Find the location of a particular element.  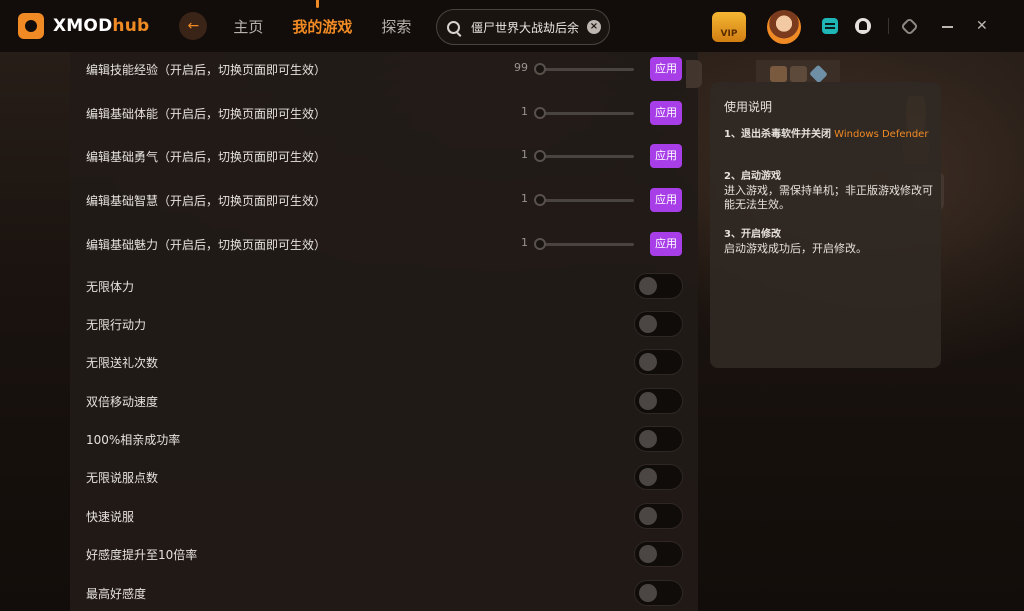

slider-label: 编辑基础体能（开启后，切换页面即可生效） is located at coordinates (206, 114).